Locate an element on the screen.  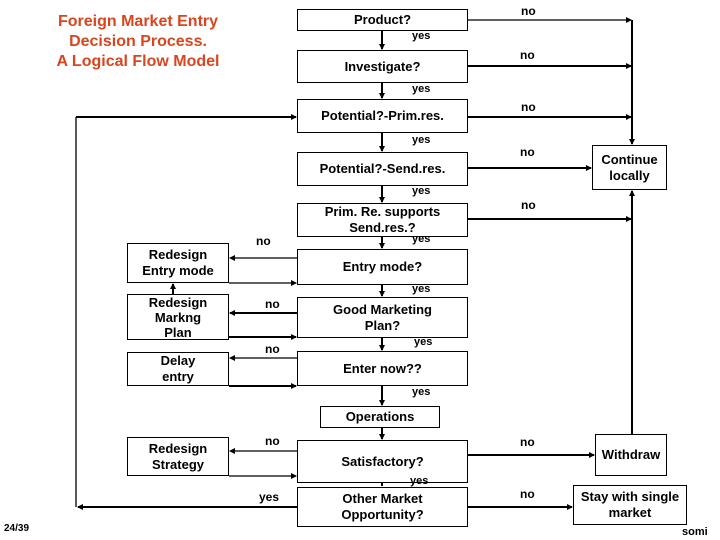
node-investigate-label: Investigate? is located at coordinates (382, 66).